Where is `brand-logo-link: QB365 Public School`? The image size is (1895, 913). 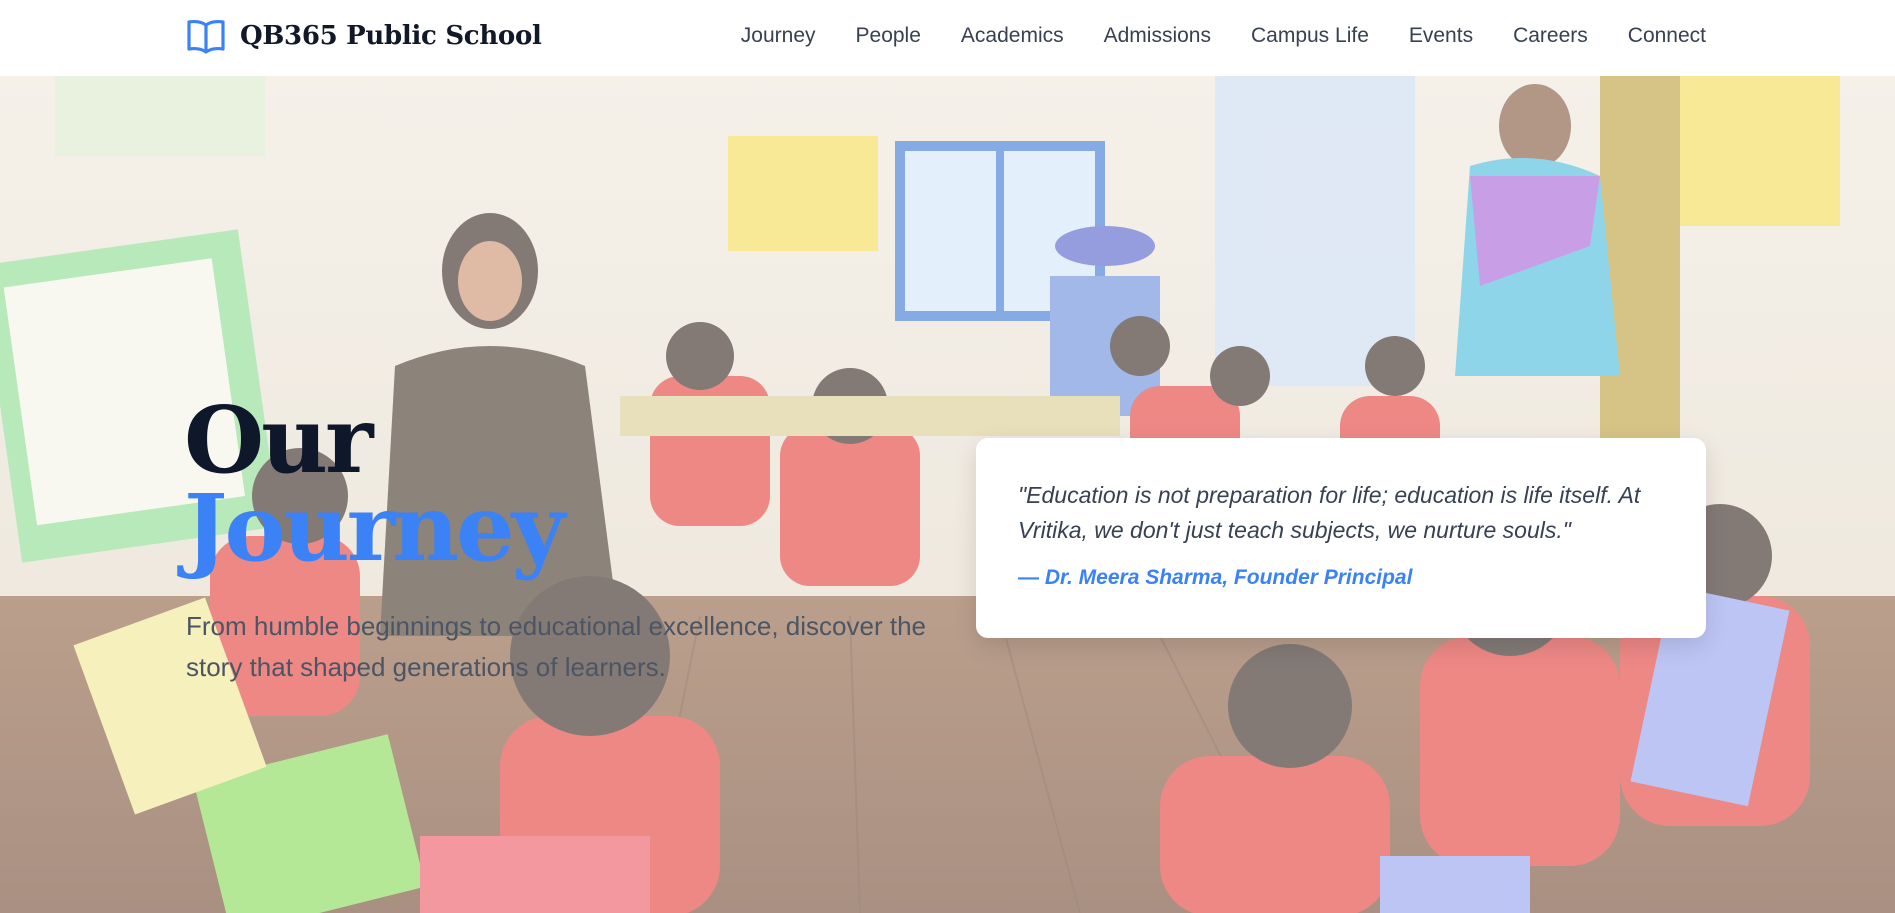 brand-logo-link: QB365 Public School is located at coordinates (364, 36).